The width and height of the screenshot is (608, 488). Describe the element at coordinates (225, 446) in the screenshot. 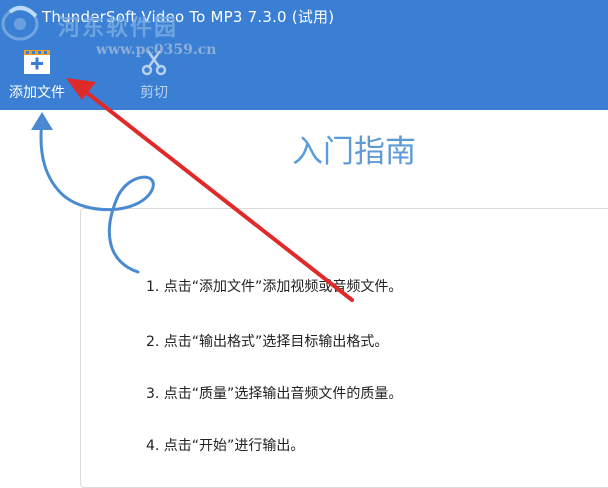

I see `guide-step: 4. 点击“开始”进行输出。` at that location.